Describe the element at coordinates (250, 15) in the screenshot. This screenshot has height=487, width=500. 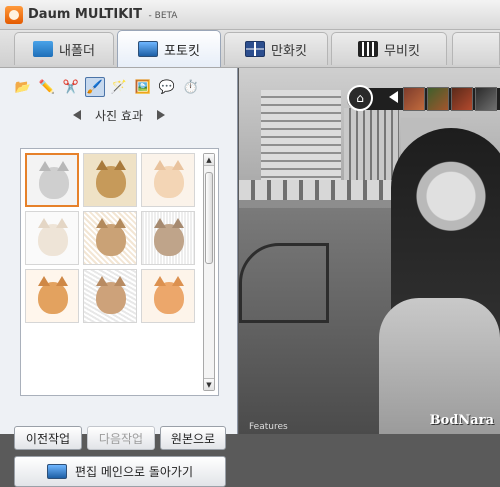
I see `title-bar: Daum MULTIKIT - BETA` at that location.